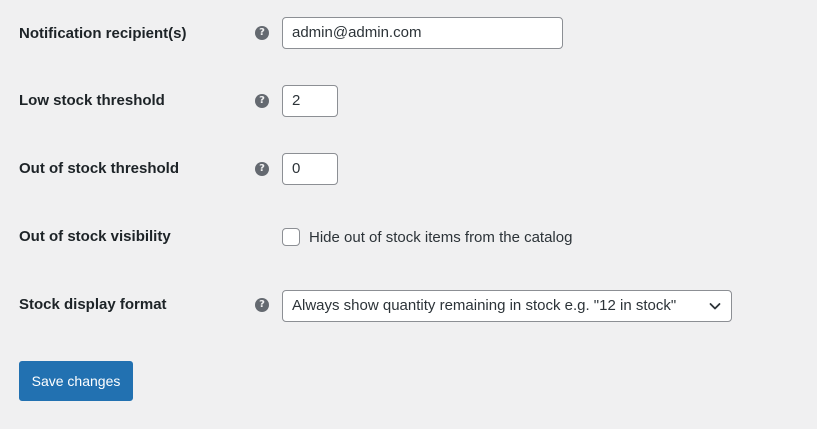 The image size is (817, 429). What do you see at coordinates (310, 169) in the screenshot?
I see `out-of-stock-threshold-input: 0` at bounding box center [310, 169].